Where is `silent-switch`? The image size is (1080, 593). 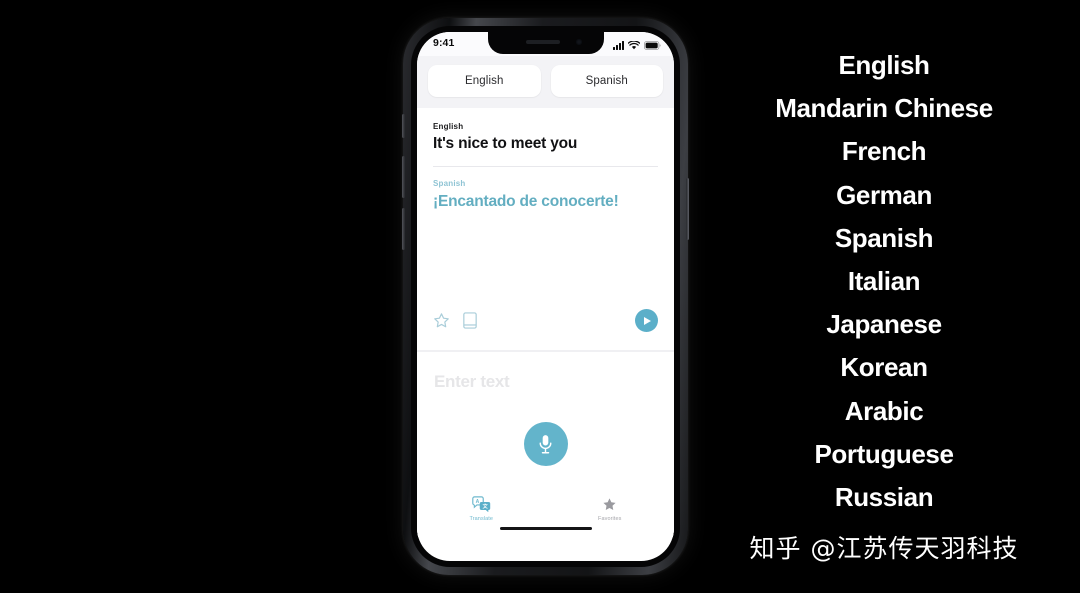 silent-switch is located at coordinates (403, 126).